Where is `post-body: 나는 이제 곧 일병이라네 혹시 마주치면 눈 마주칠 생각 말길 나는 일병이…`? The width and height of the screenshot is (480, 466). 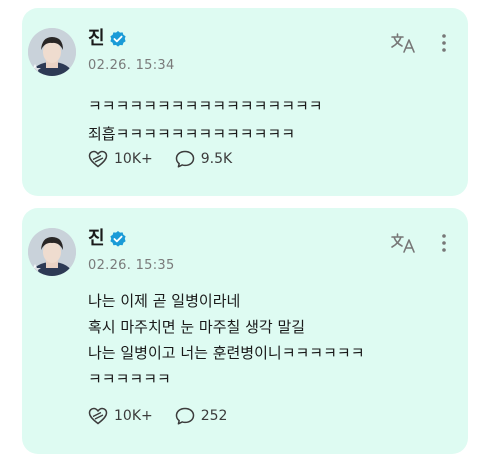 post-body: 나는 이제 곧 일병이라네 혹시 마주치면 눈 마주칠 생각 말길 나는 일병이… is located at coordinates (226, 340).